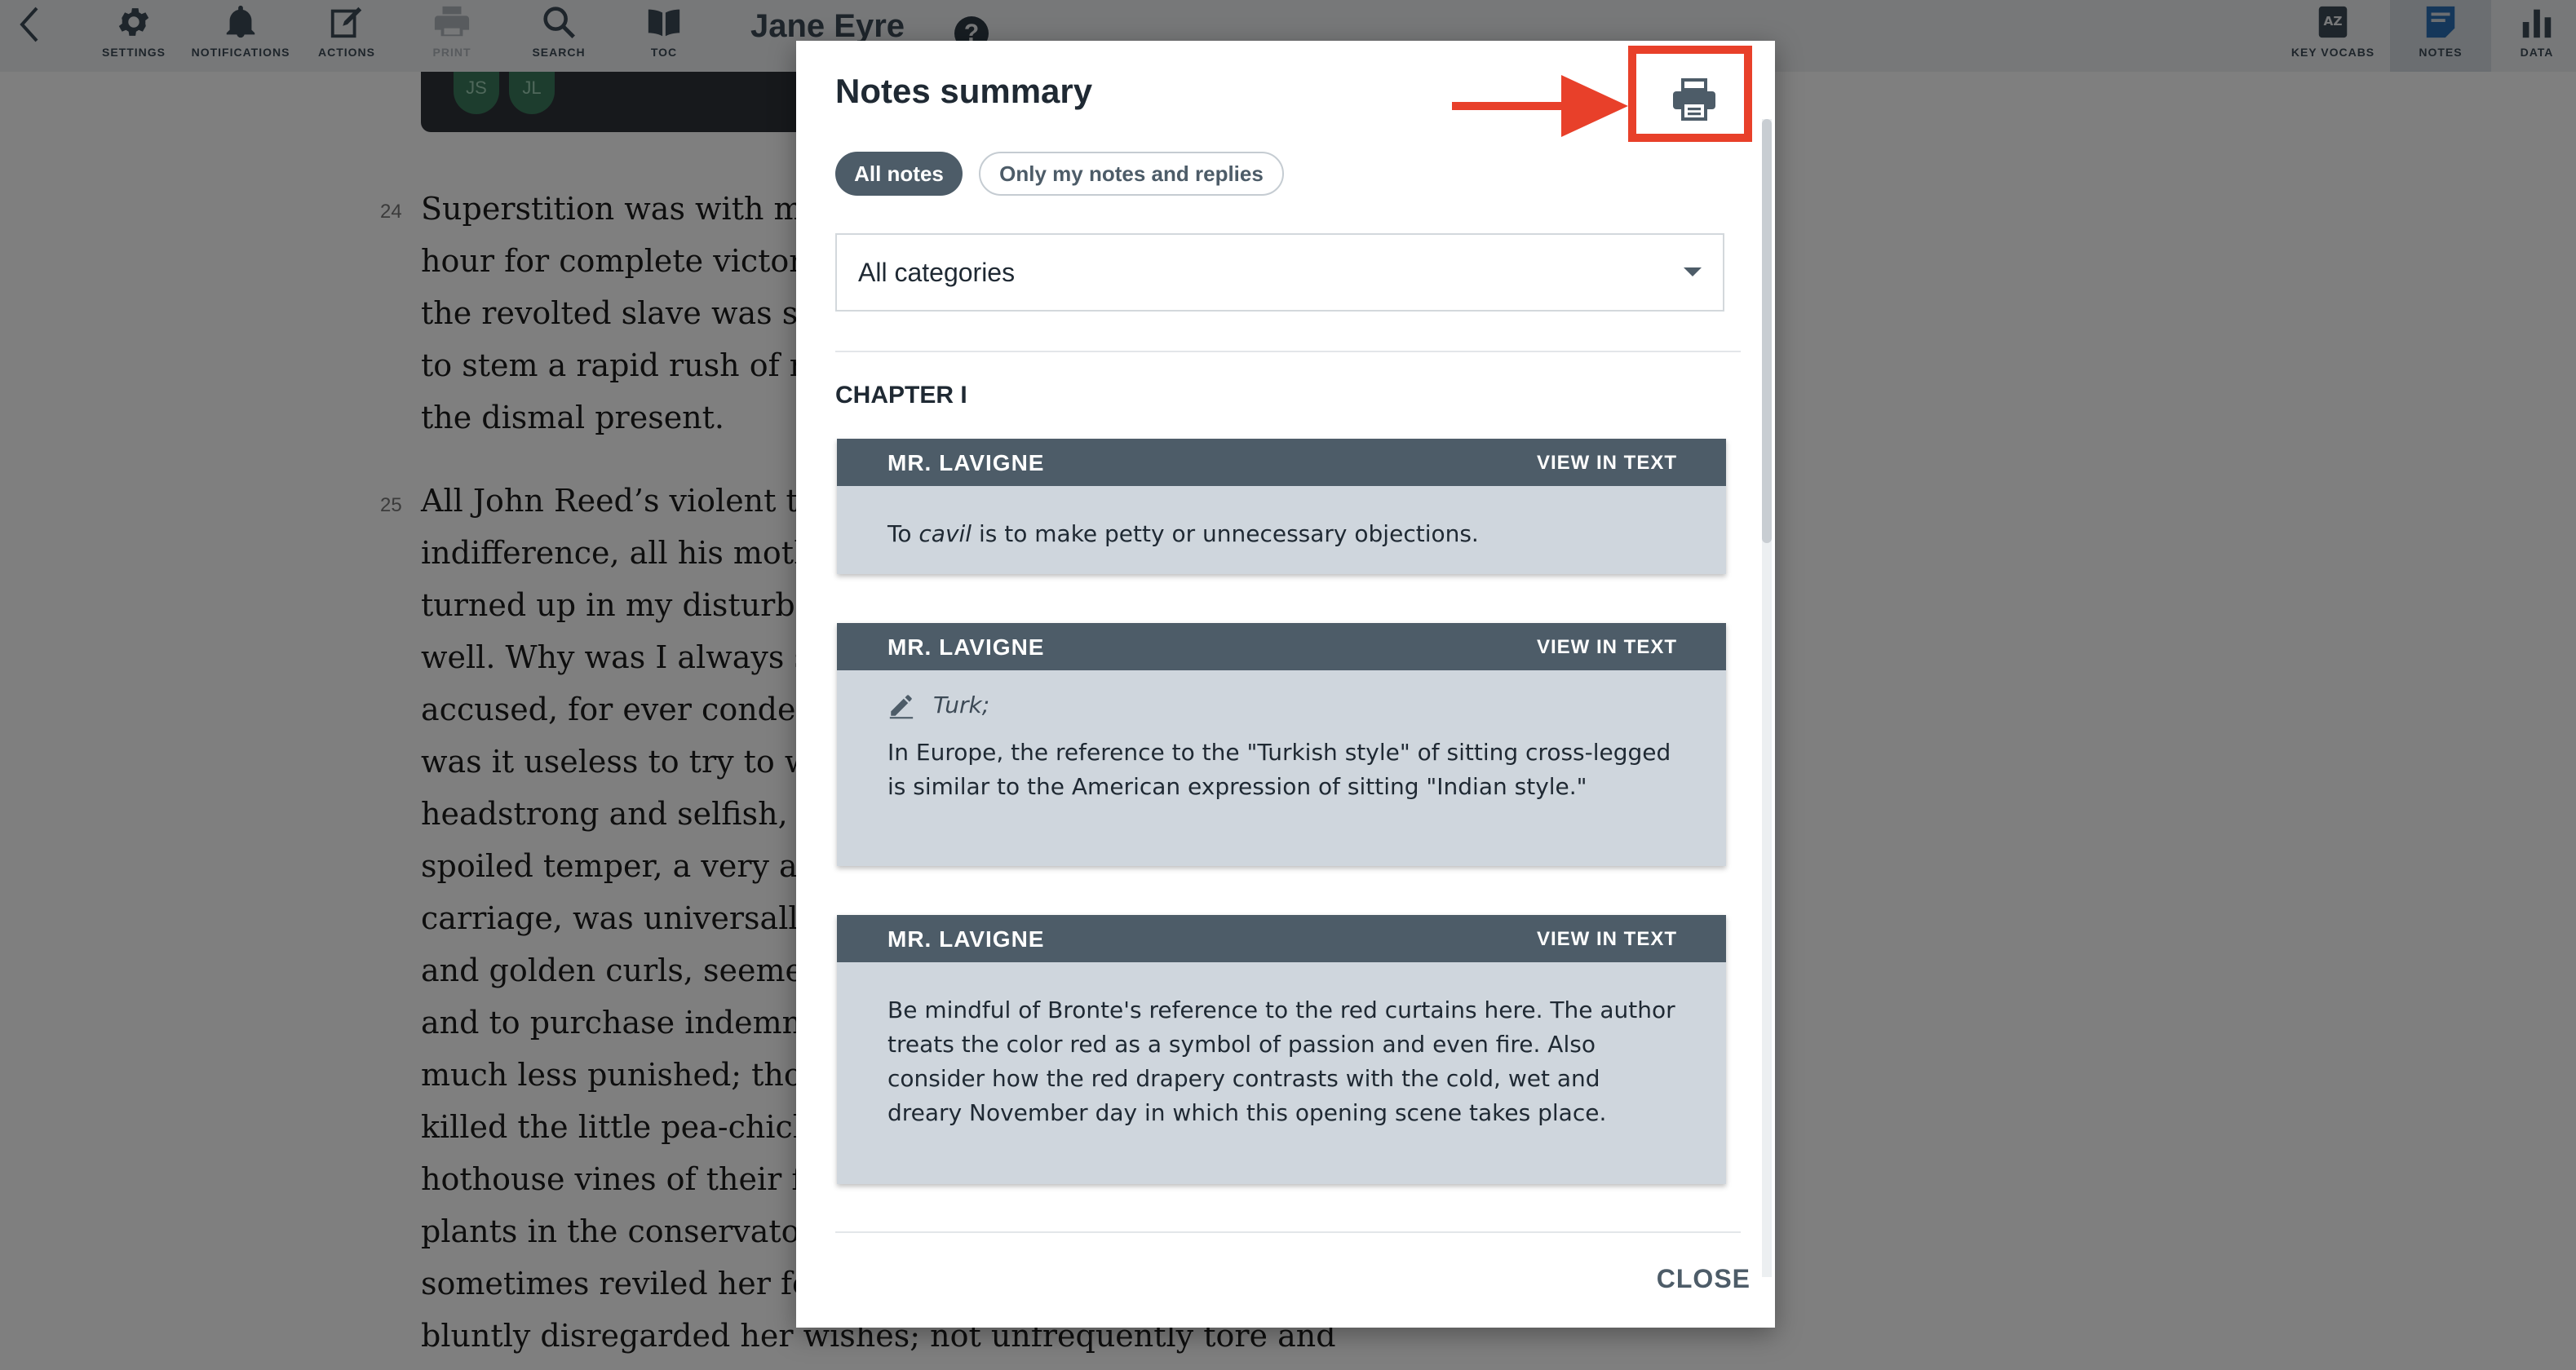 This screenshot has width=2576, height=1370. What do you see at coordinates (1281, 705) in the screenshot?
I see `highlighted-quote: Turk;` at bounding box center [1281, 705].